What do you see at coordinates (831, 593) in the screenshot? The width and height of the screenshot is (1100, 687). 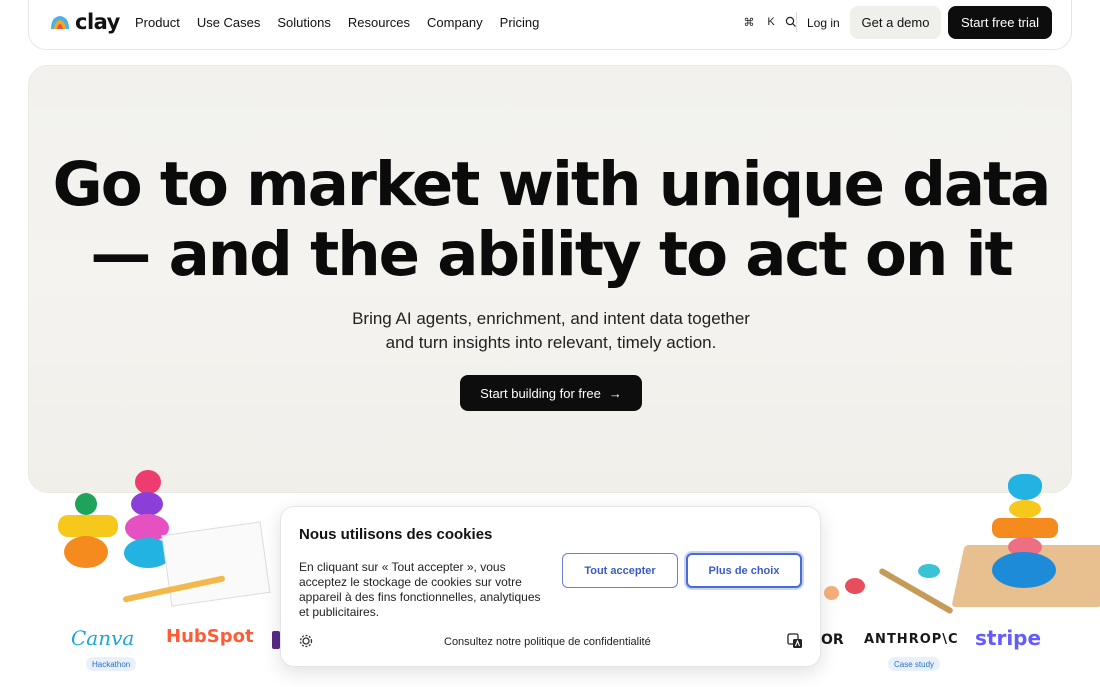 I see `clay-peach-dot` at bounding box center [831, 593].